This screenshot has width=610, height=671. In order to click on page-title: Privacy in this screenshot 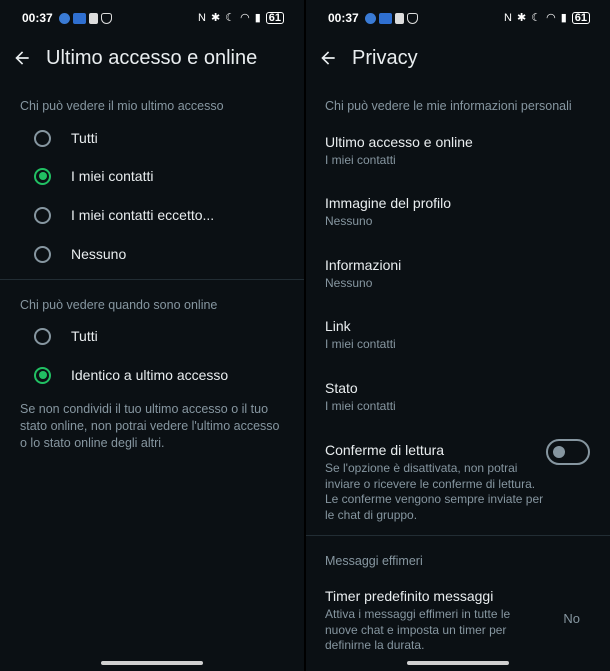, I will do `click(385, 57)`.